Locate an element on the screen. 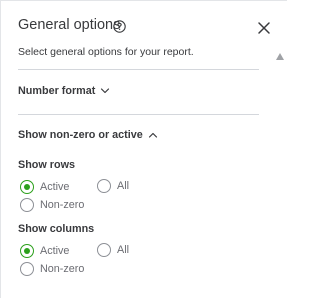 The width and height of the screenshot is (320, 299). columns-radio-nonzero: Non-zero is located at coordinates (52, 269).